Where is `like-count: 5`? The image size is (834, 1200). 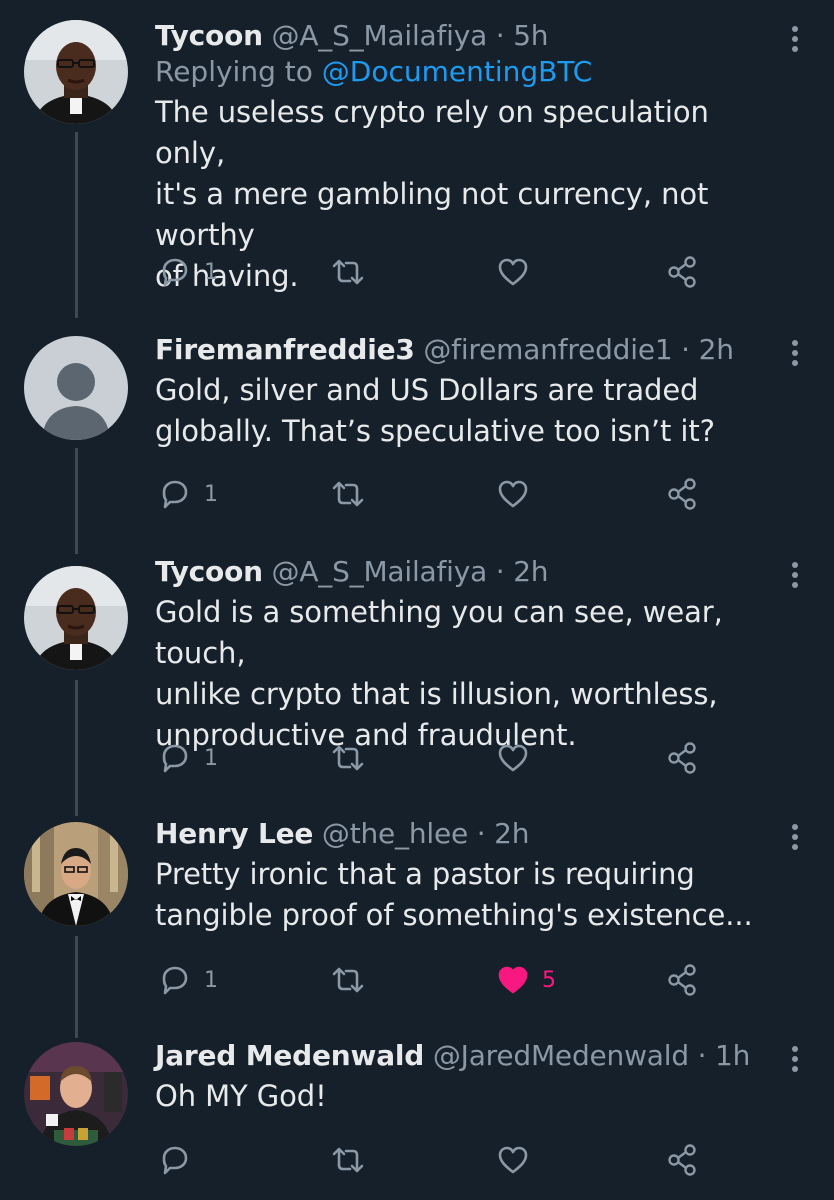
like-count: 5 is located at coordinates (549, 980).